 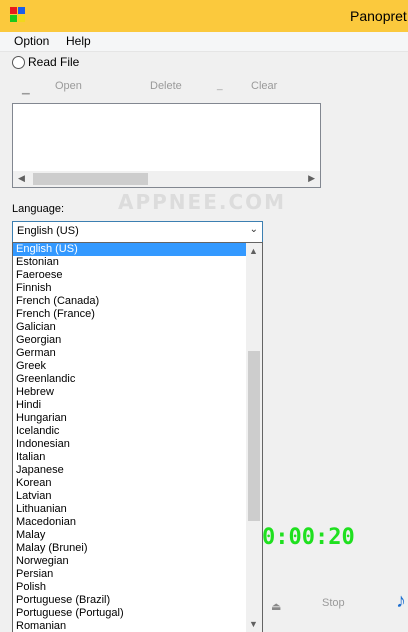 What do you see at coordinates (378, 16) in the screenshot?
I see `window-title: Panopret` at bounding box center [378, 16].